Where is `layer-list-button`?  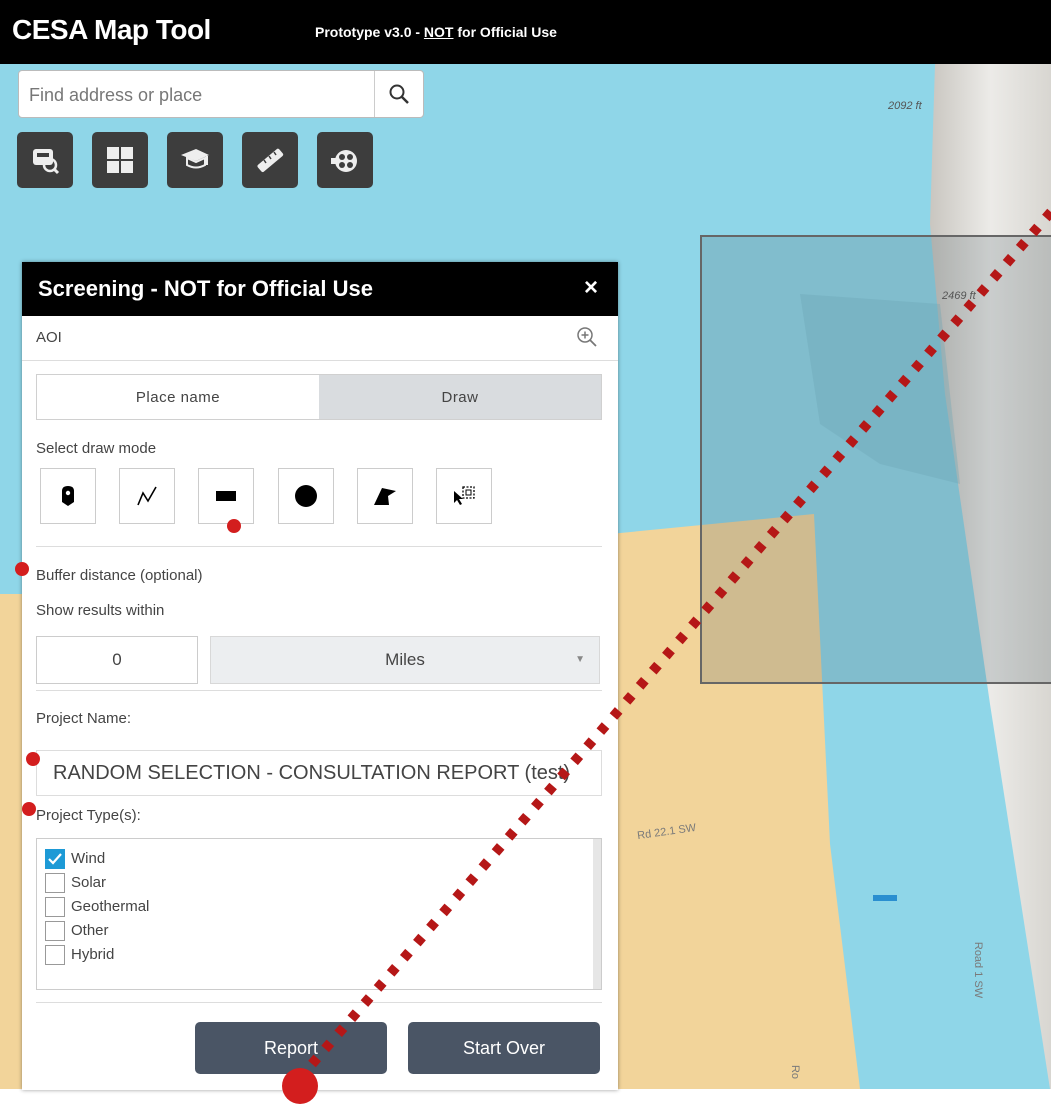
layer-list-button is located at coordinates (45, 160).